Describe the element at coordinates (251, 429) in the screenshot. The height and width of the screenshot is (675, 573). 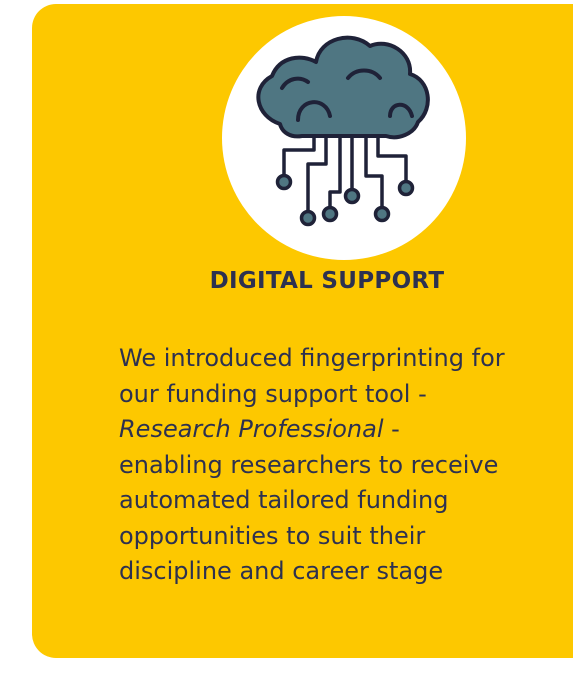
I see `tool-name: Research Professional` at that location.